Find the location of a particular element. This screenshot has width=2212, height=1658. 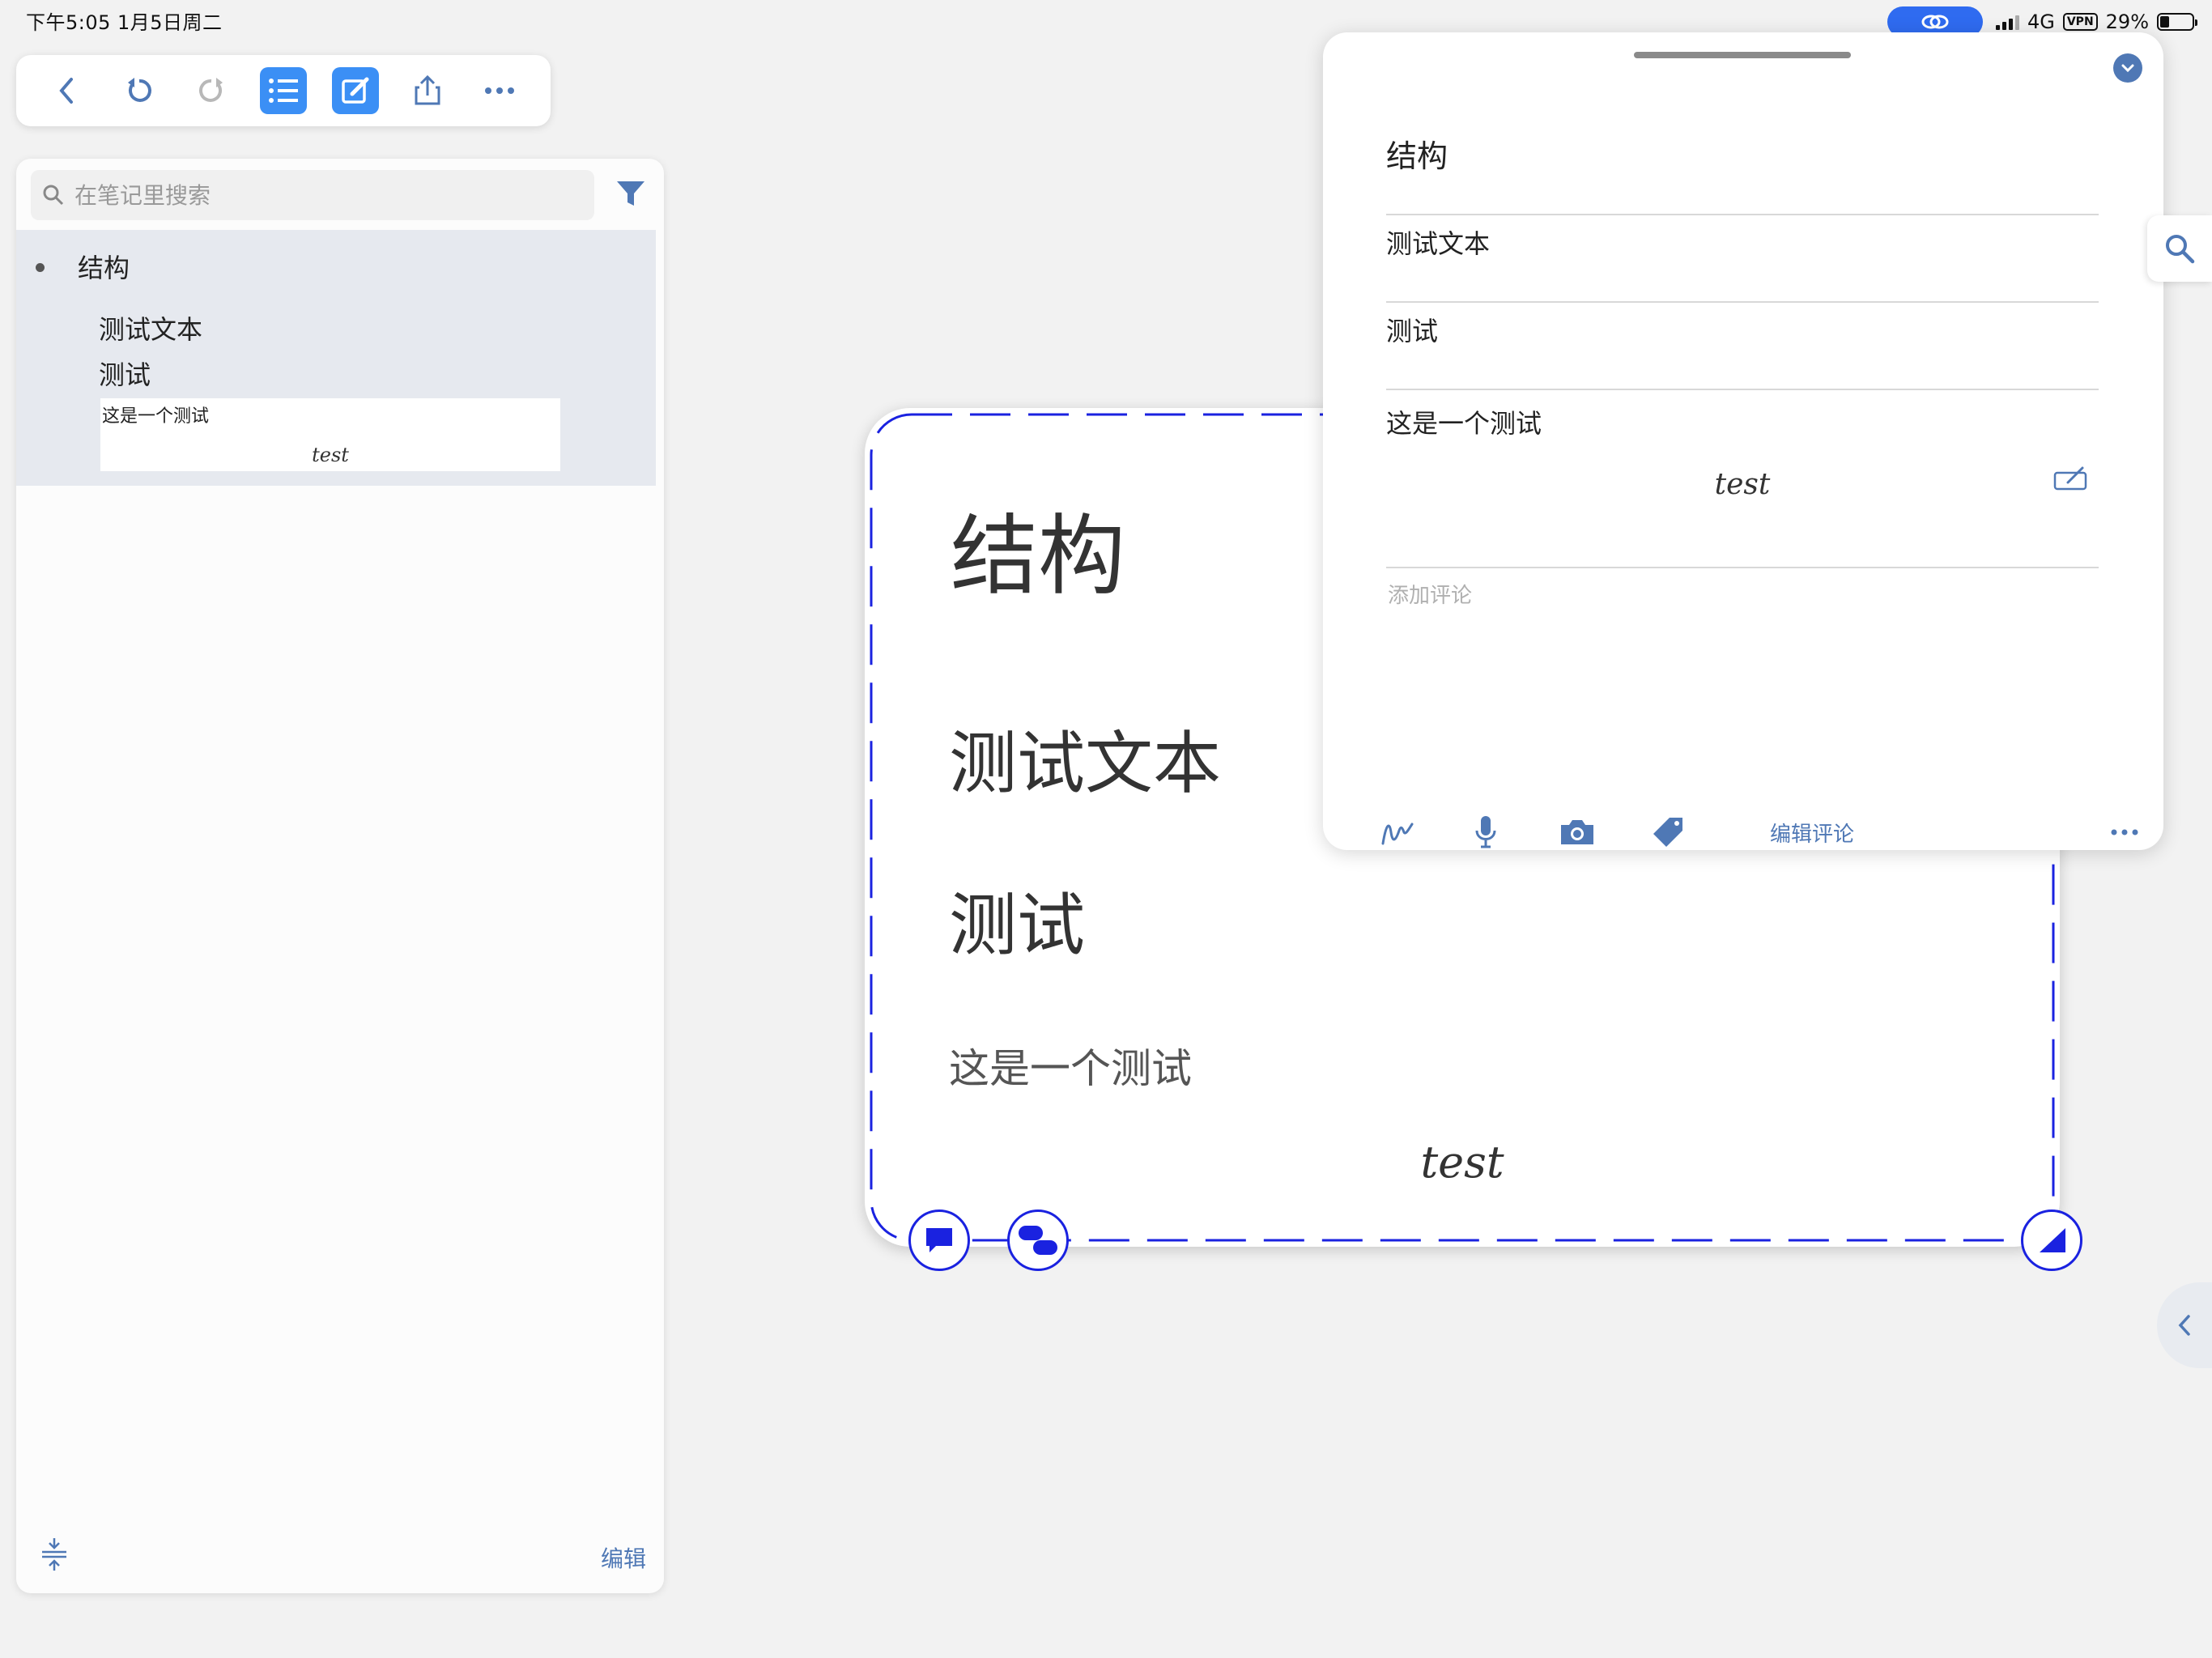

signal-icon is located at coordinates (2007, 22).